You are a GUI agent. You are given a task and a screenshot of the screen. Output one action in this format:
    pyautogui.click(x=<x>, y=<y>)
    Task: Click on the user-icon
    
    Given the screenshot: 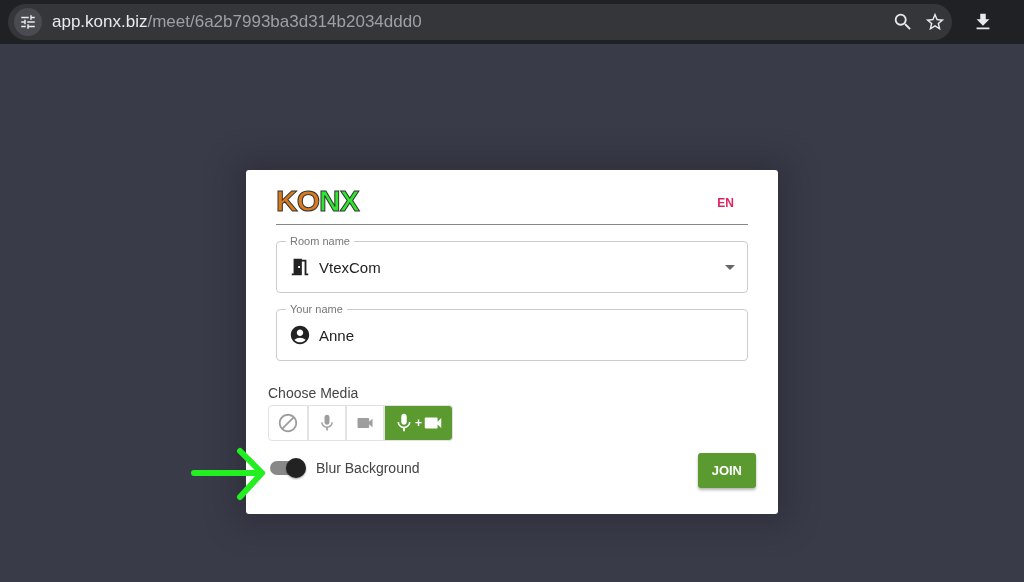 What is the action you would take?
    pyautogui.click(x=300, y=335)
    